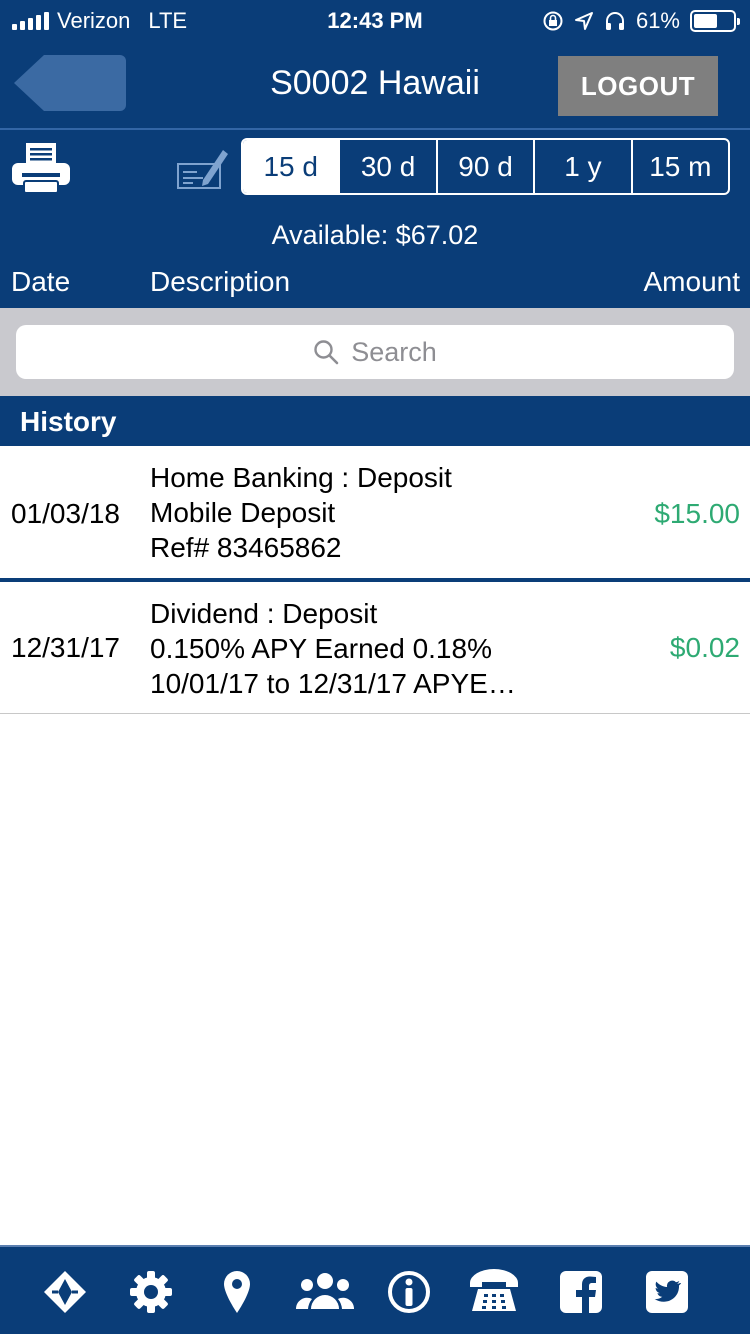 This screenshot has width=750, height=1334. Describe the element at coordinates (65, 513) in the screenshot. I see `transaction-date: 01/03/18` at that location.